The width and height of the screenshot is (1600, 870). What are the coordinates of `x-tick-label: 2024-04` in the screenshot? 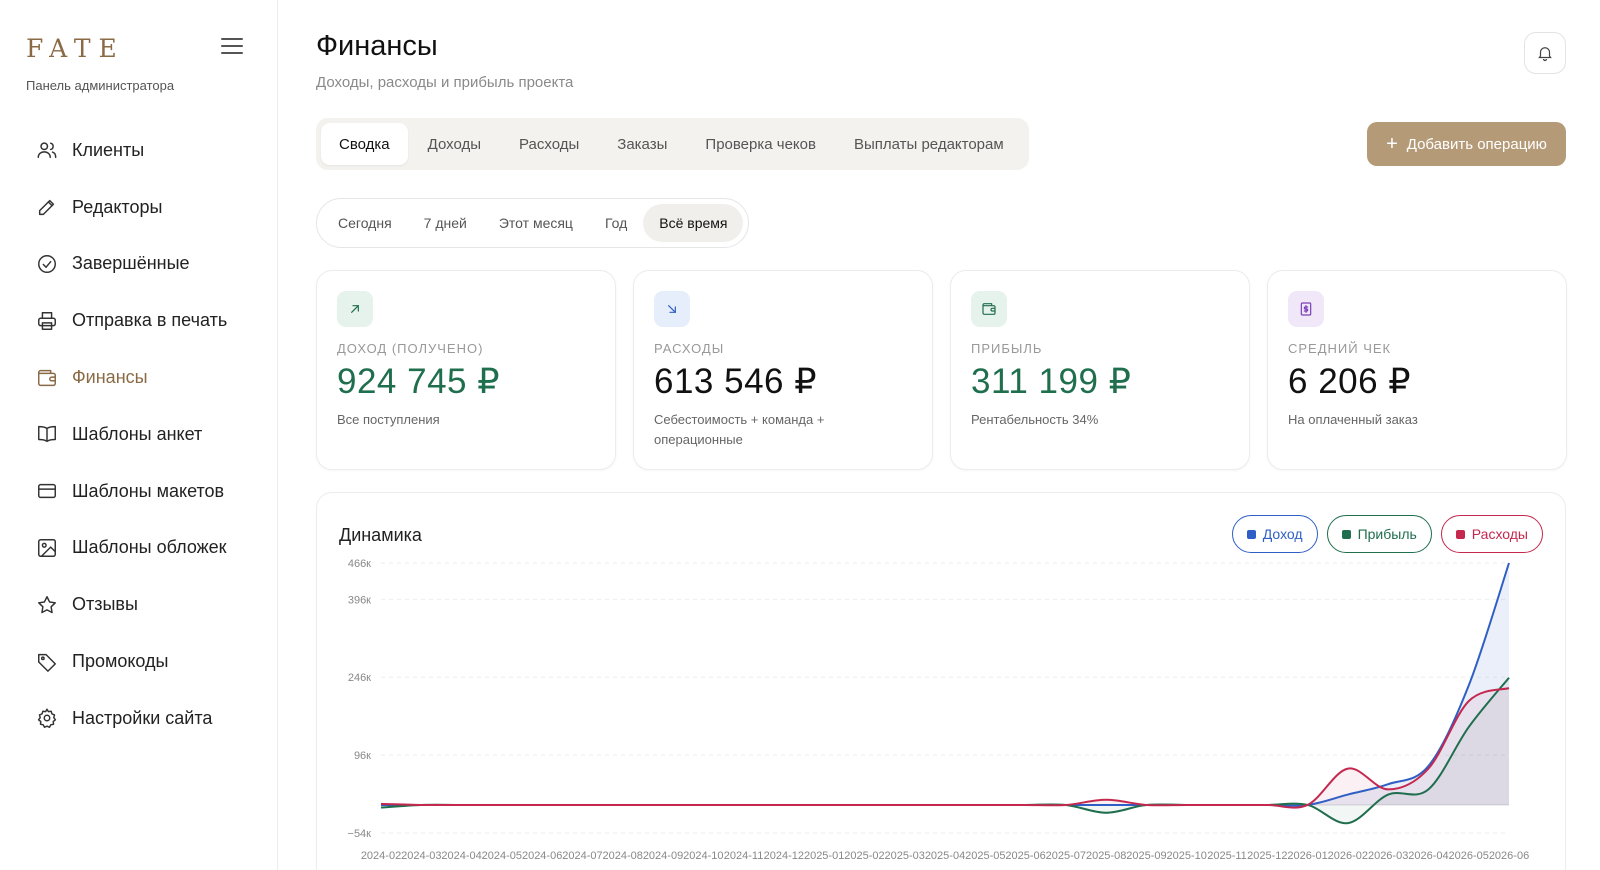 It's located at (461, 856).